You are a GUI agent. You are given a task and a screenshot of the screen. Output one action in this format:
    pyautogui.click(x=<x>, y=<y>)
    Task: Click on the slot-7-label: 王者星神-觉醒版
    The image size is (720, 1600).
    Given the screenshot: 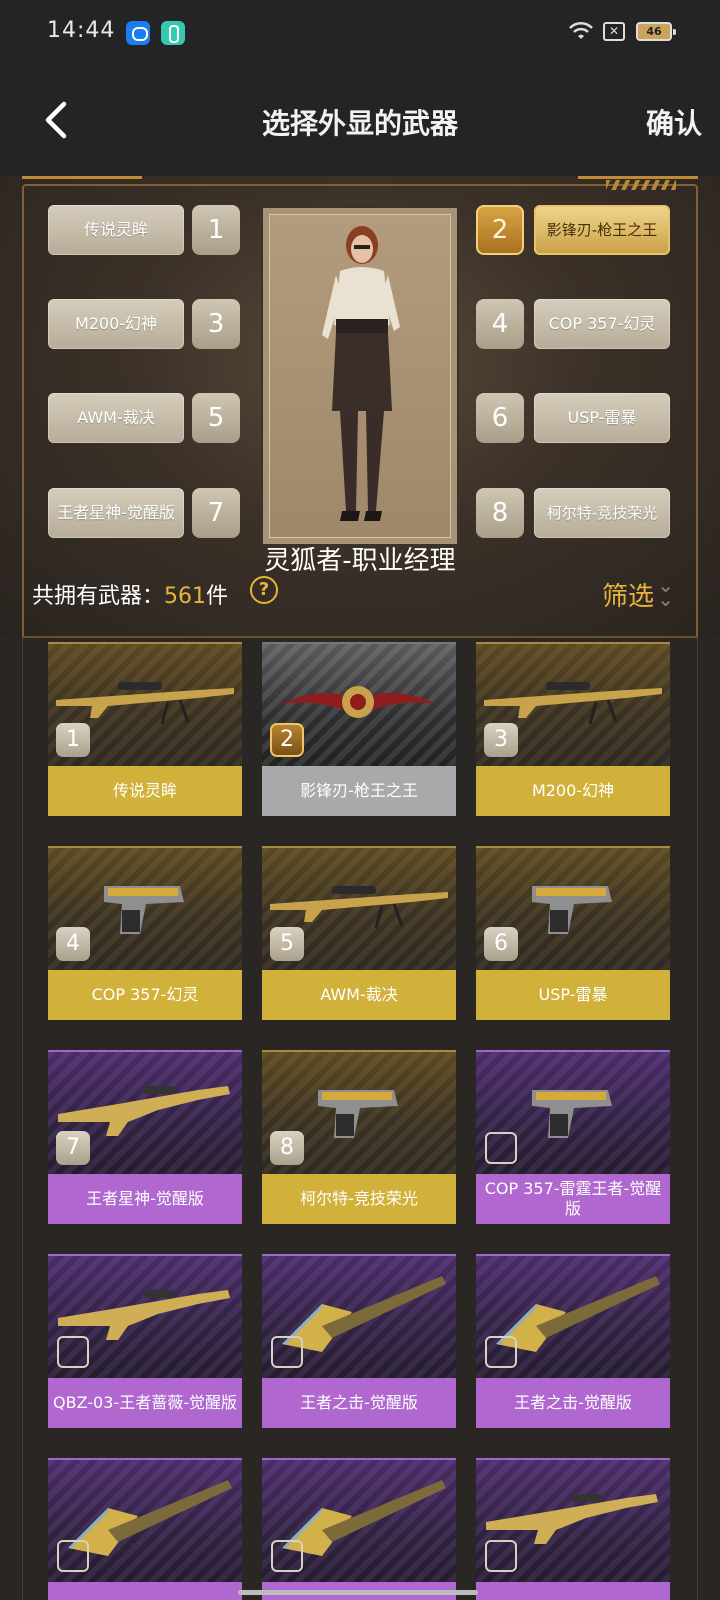 What is the action you would take?
    pyautogui.click(x=116, y=513)
    